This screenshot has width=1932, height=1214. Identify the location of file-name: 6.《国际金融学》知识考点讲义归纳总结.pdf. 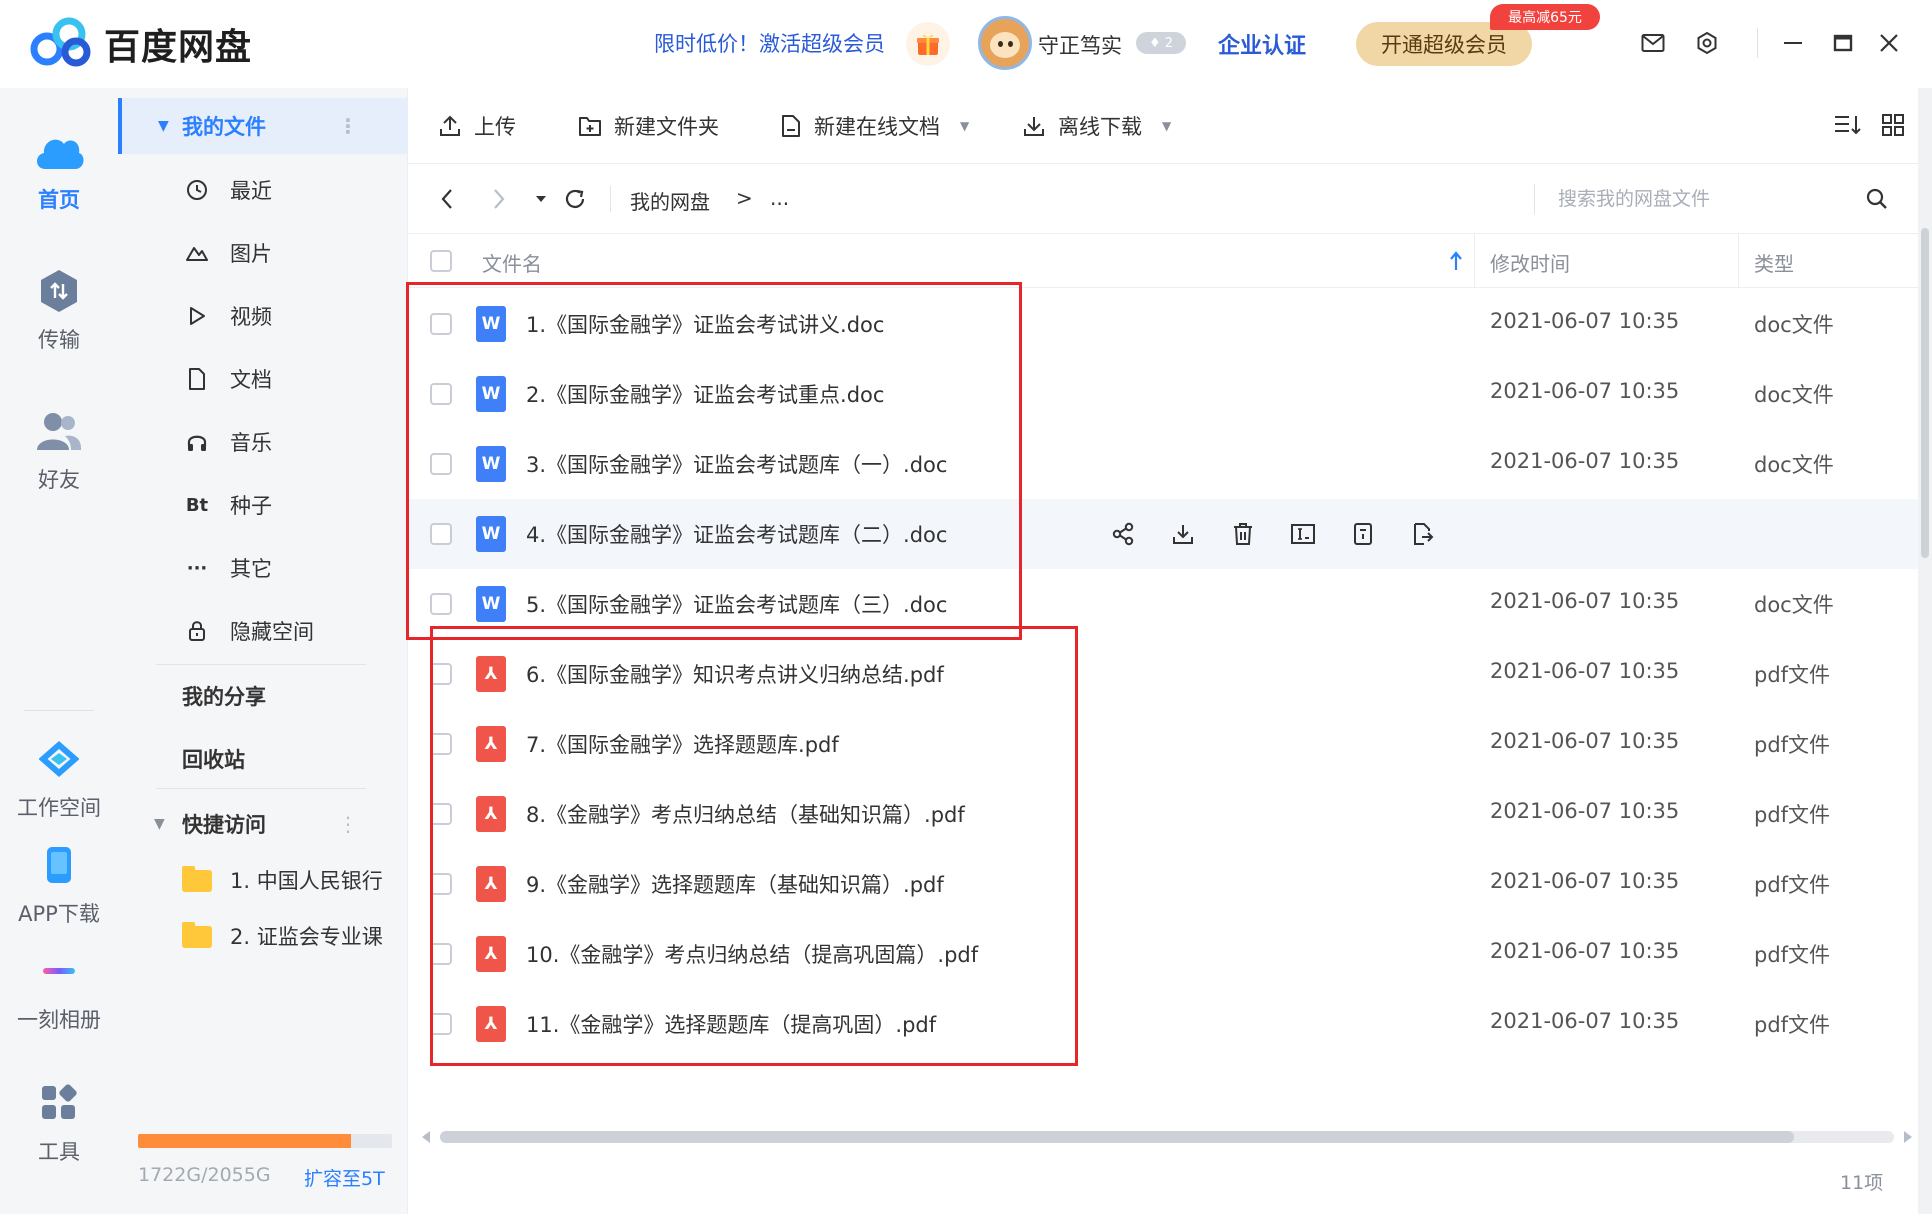
(735, 674).